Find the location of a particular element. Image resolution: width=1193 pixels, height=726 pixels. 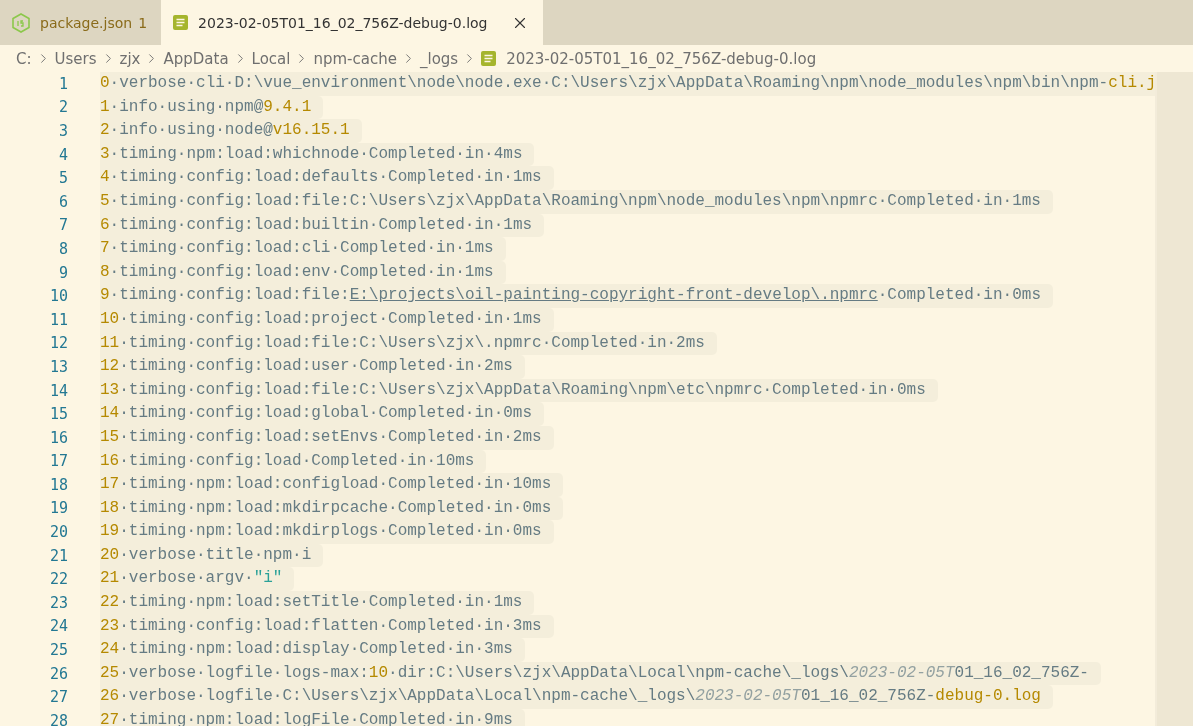

breadcrumb-item: _logs is located at coordinates (439, 58).